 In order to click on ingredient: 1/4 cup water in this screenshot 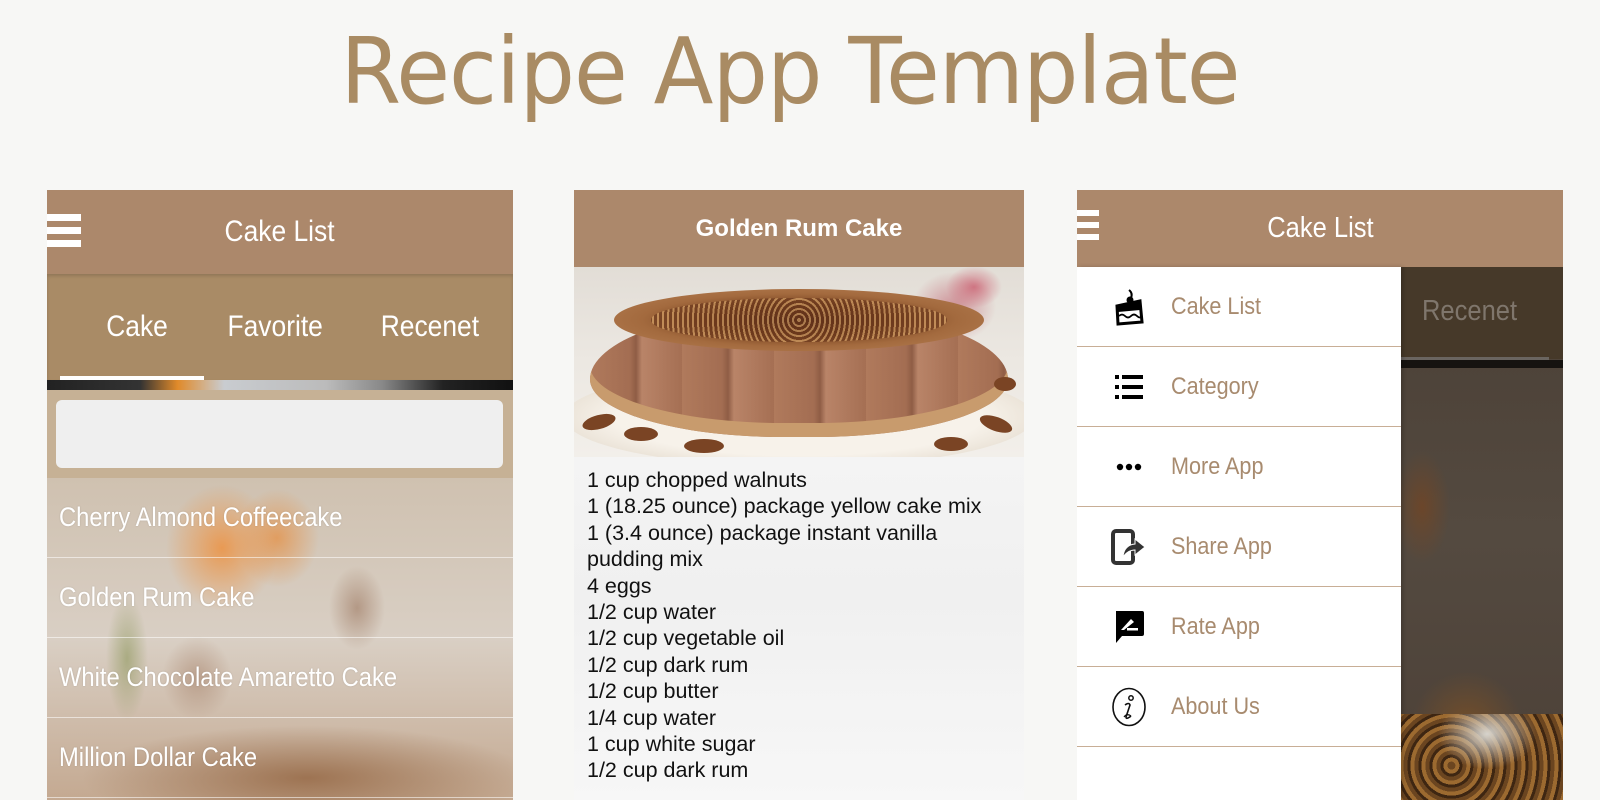, I will do `click(652, 717)`.